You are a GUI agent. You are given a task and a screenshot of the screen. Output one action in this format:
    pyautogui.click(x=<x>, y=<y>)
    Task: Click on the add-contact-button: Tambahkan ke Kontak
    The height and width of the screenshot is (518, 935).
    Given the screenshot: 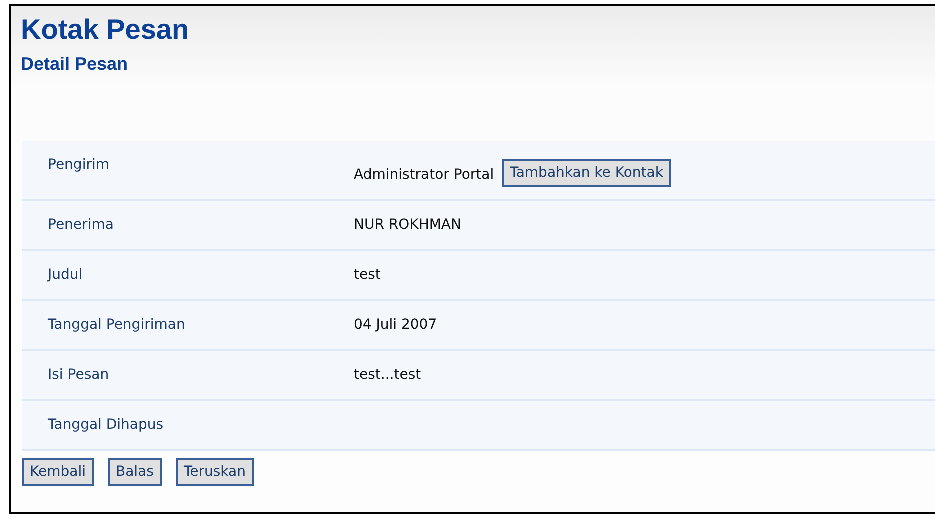 What is the action you would take?
    pyautogui.click(x=587, y=173)
    